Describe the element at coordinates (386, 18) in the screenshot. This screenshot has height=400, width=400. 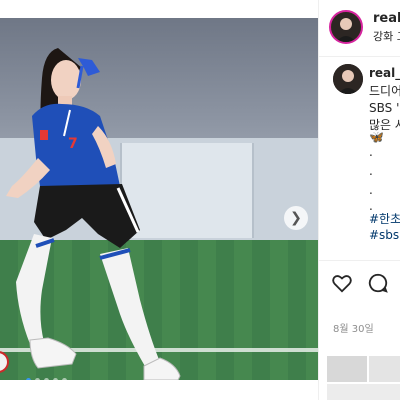
I see `username-link: real_h` at that location.